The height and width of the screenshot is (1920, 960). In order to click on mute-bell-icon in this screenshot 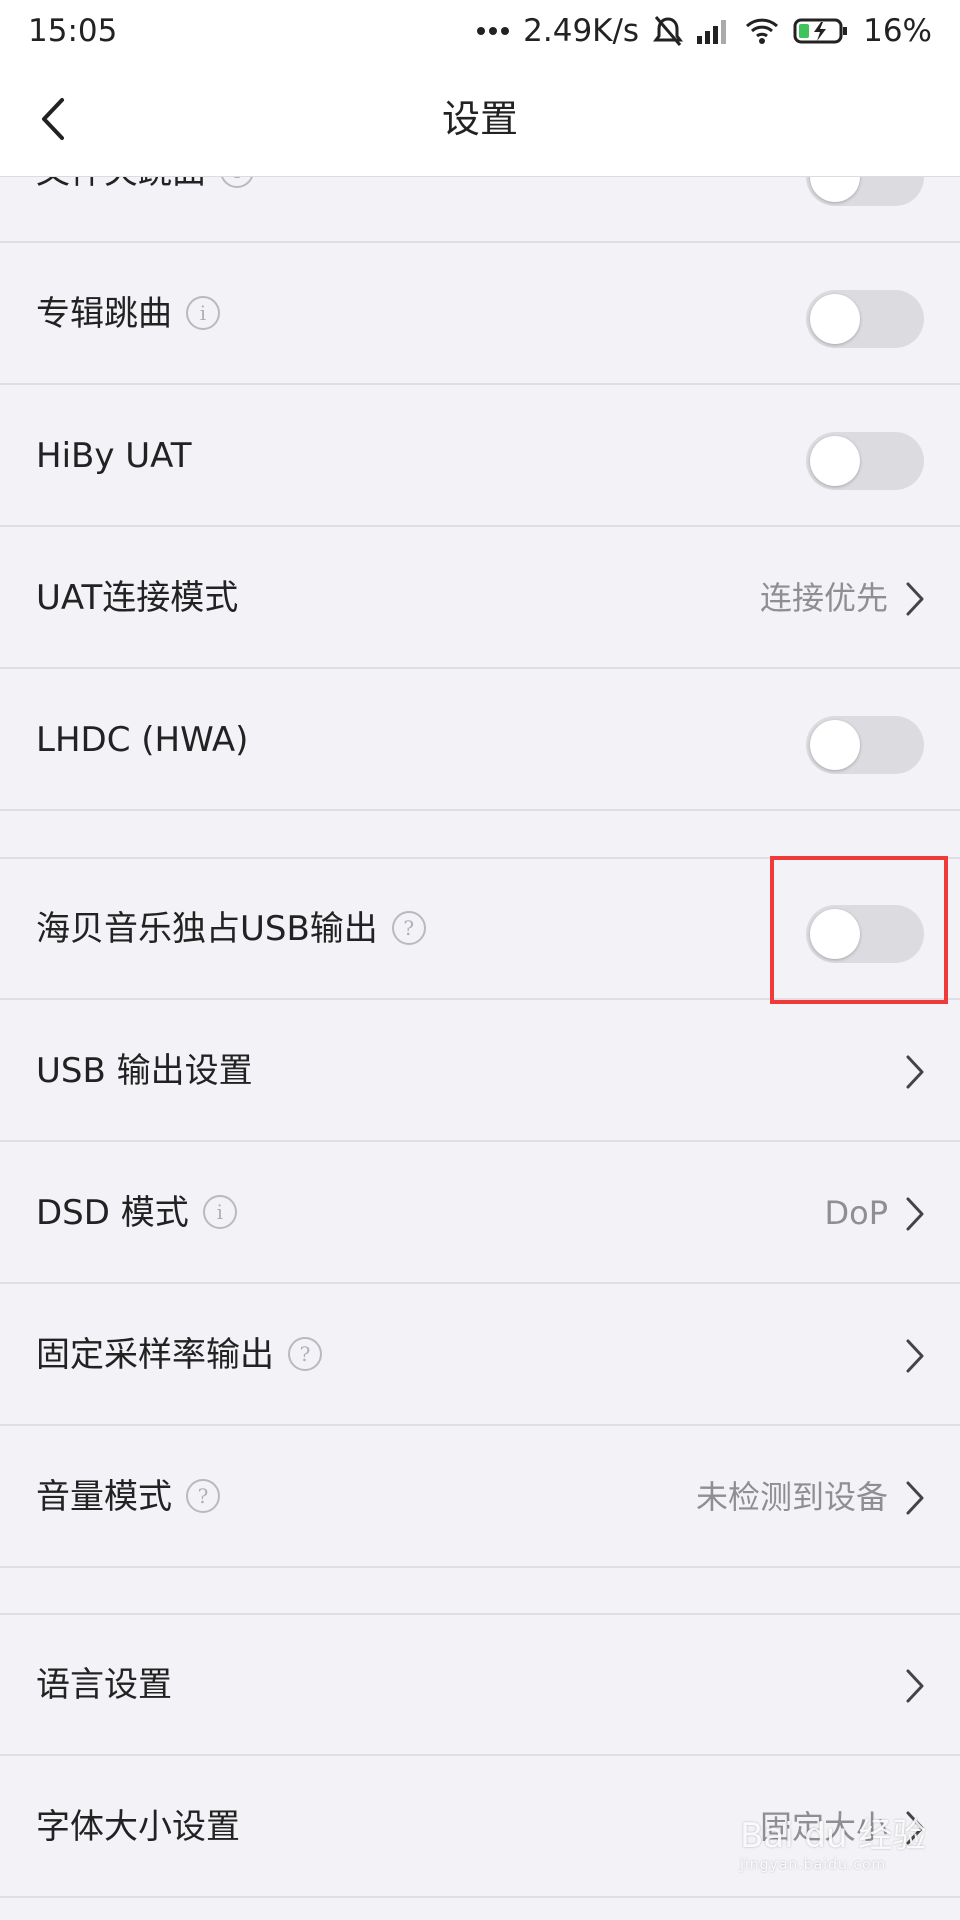, I will do `click(668, 31)`.